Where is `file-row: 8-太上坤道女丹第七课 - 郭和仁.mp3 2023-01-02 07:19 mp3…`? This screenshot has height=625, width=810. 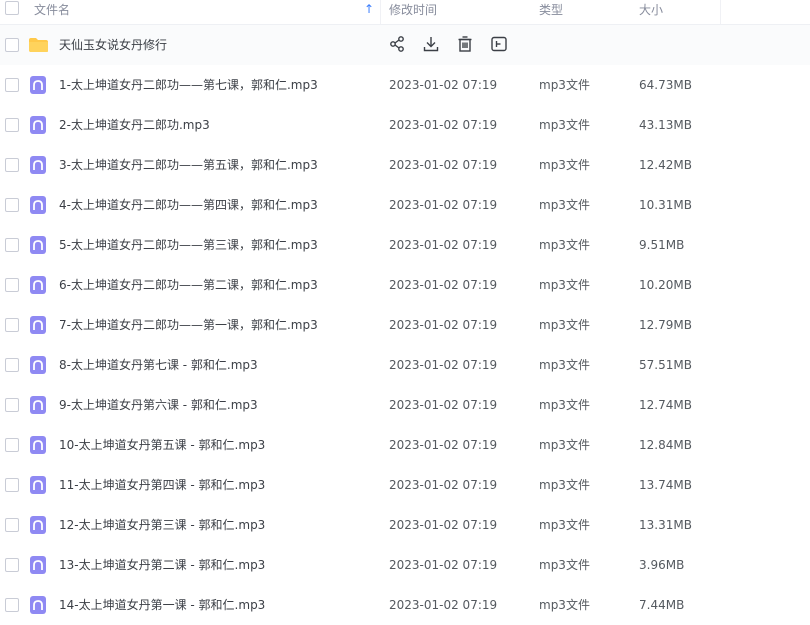 file-row: 8-太上坤道女丹第七课 - 郭和仁.mp3 2023-01-02 07:19 mp3… is located at coordinates (405, 365).